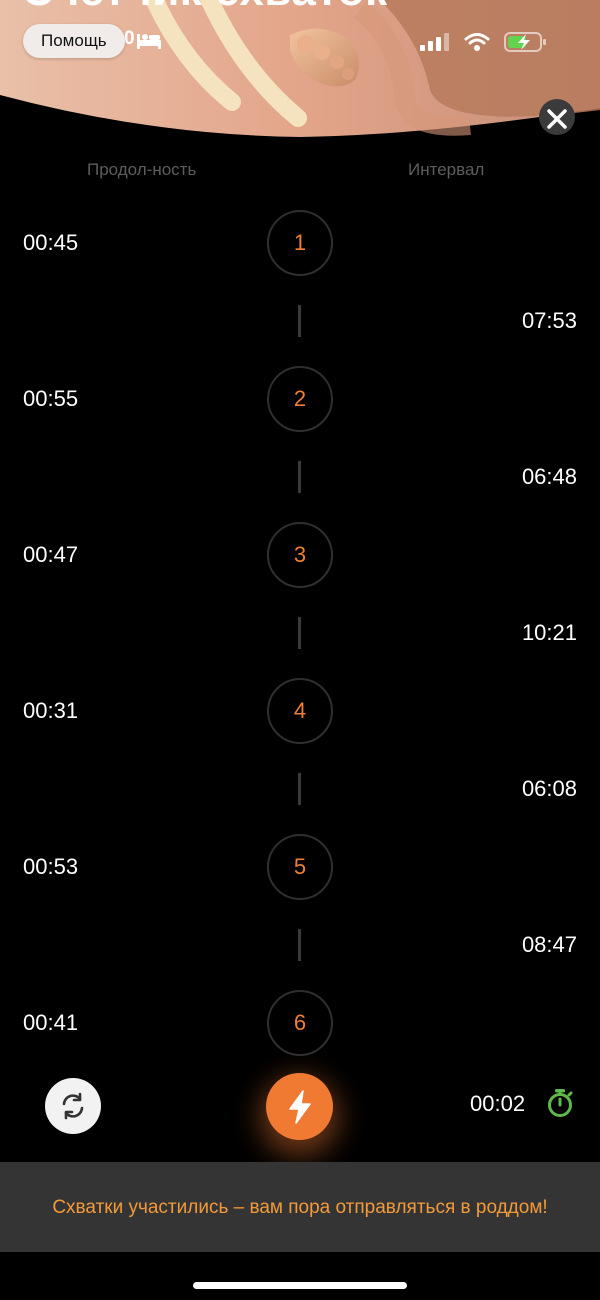 Image resolution: width=600 pixels, height=1300 pixels. I want to click on close-button, so click(557, 119).